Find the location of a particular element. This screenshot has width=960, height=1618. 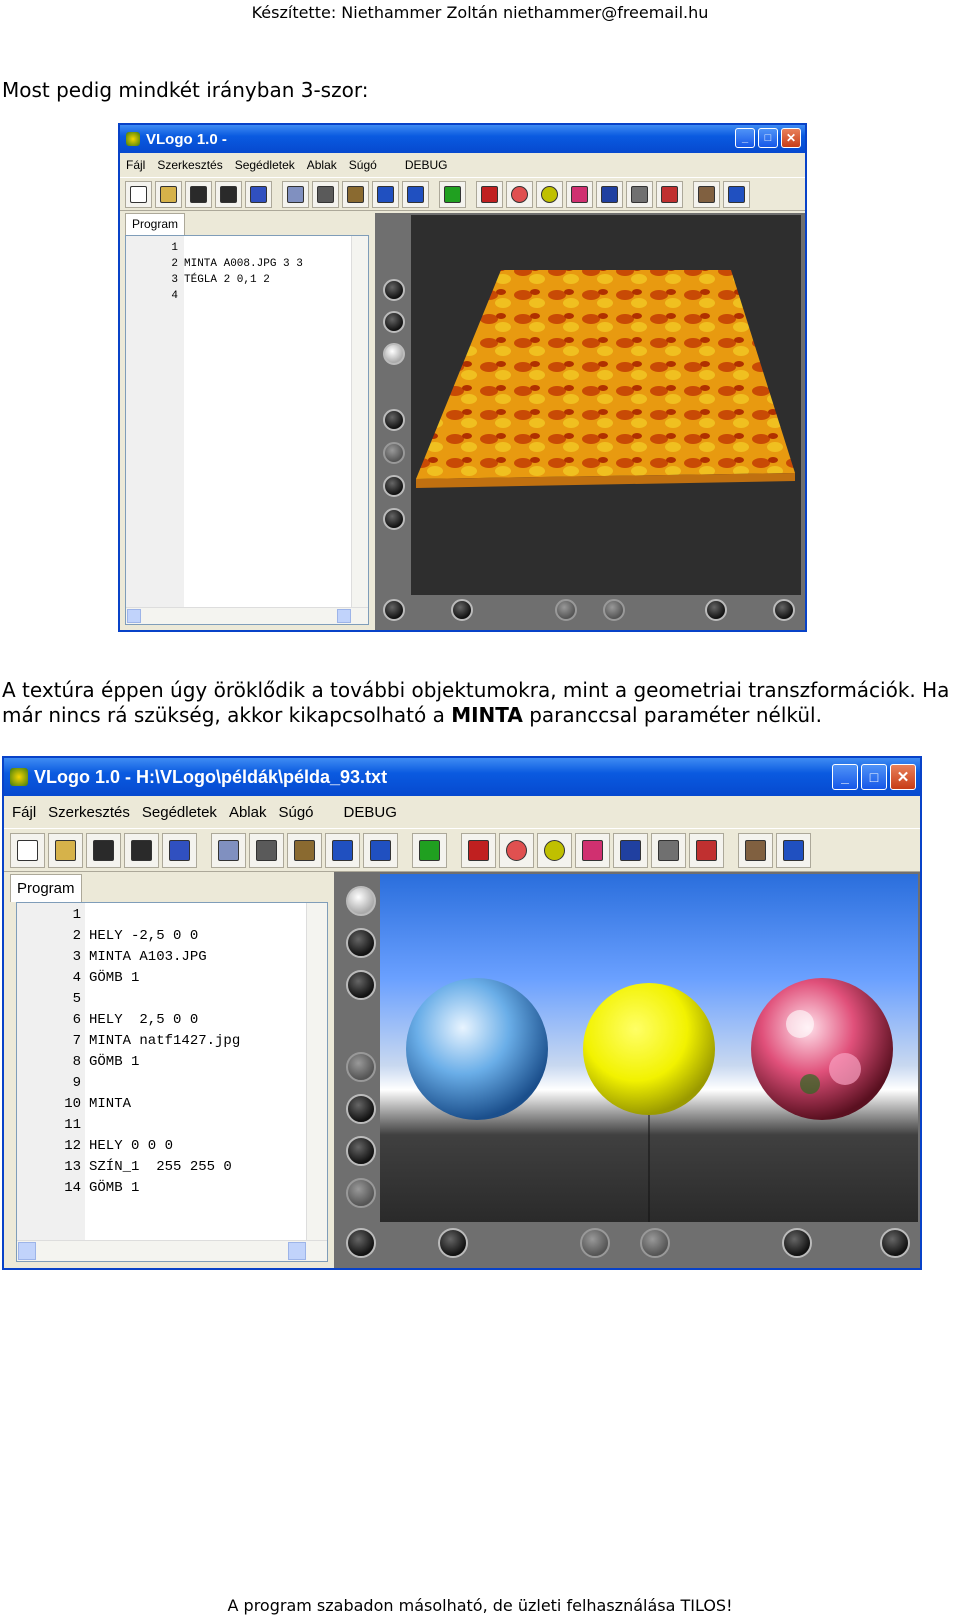

title-bar: VLogo 1.0 - _ □ ✕ is located at coordinates (462, 139).